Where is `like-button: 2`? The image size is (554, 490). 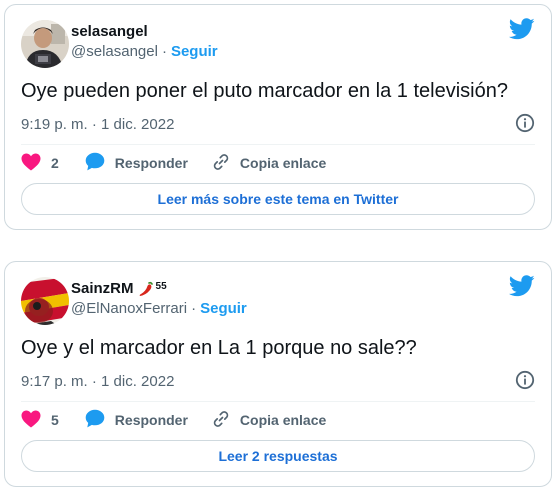
like-button: 2 is located at coordinates (40, 163).